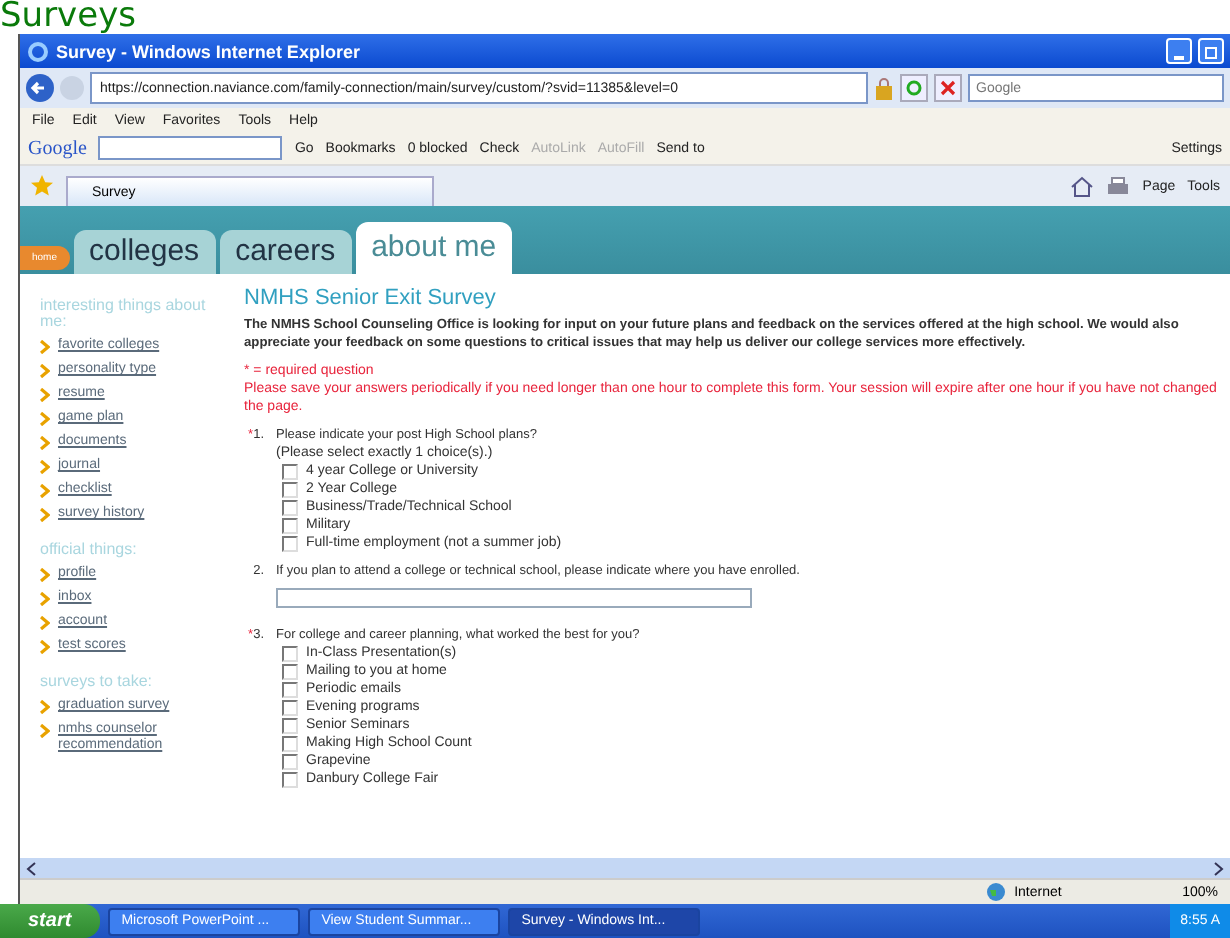  I want to click on close-icon, so click(948, 88).